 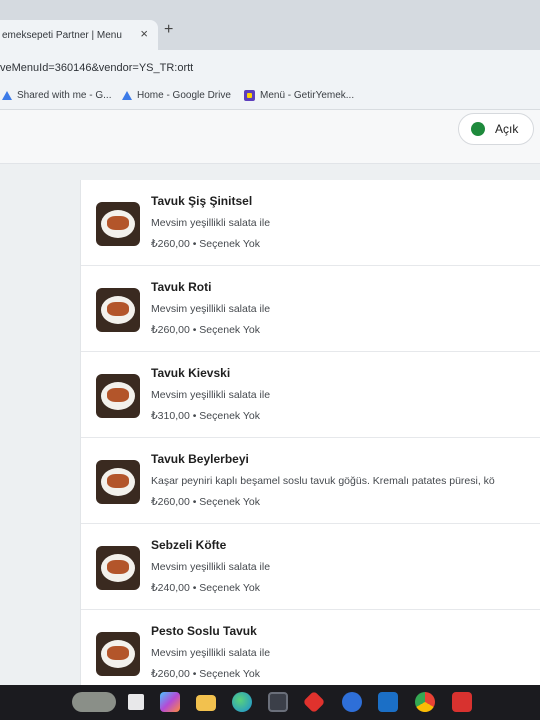 I want to click on dish-name: Pesto Soslu Tavuk, so click(x=204, y=631).